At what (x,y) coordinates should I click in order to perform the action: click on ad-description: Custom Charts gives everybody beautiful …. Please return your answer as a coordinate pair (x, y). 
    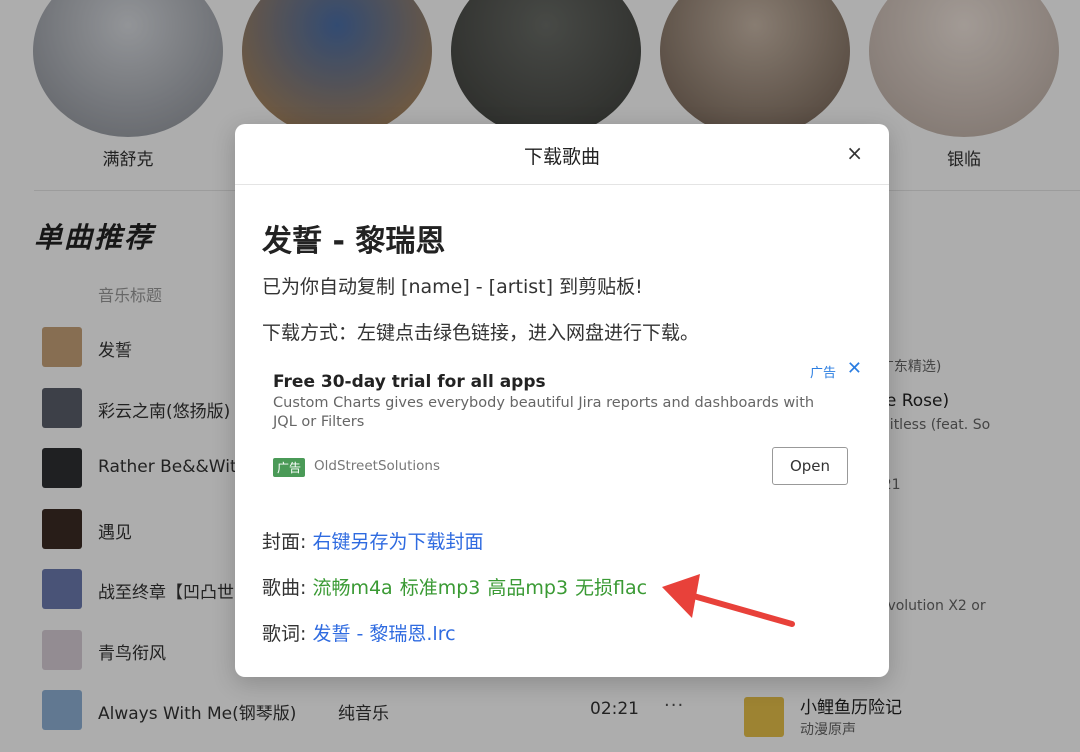
    Looking at the image, I should click on (544, 412).